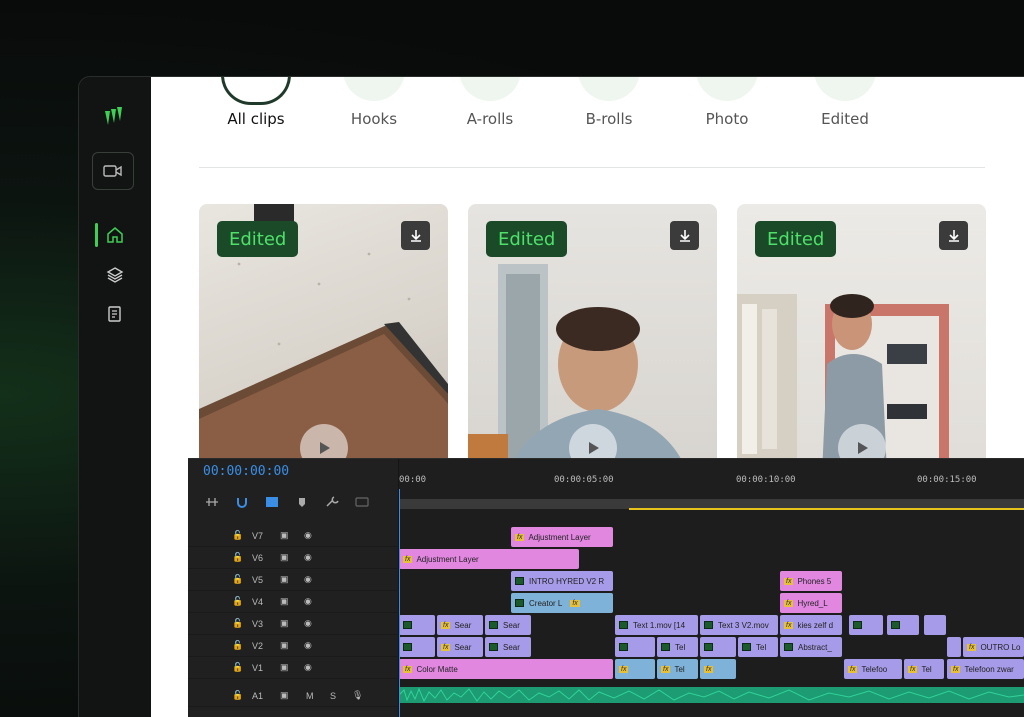 The image size is (1024, 717). I want to click on nav-notes, so click(115, 314).